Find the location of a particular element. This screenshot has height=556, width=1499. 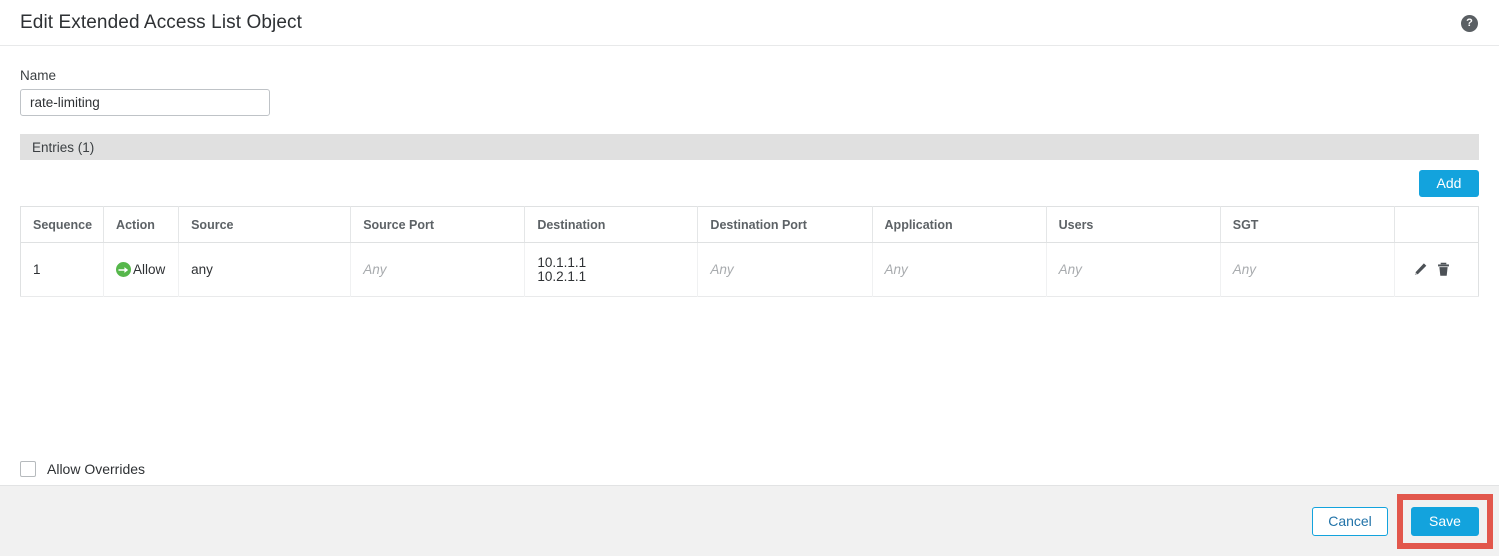

cell-application-value: Any is located at coordinates (896, 269).